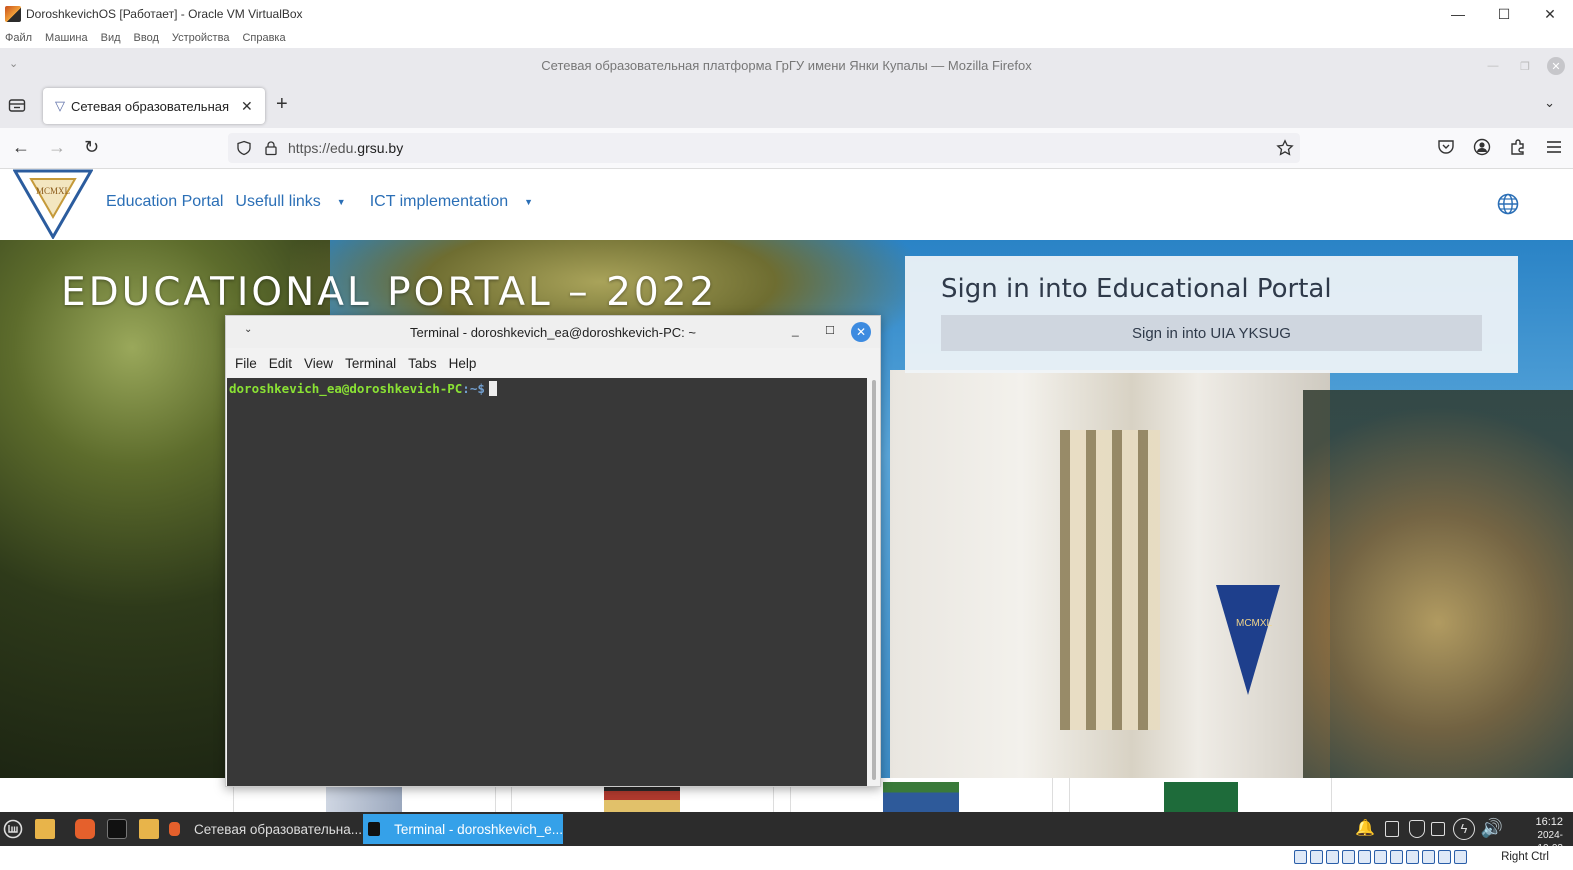 This screenshot has width=1573, height=870. I want to click on scrollbar-thumb, so click(874, 580).